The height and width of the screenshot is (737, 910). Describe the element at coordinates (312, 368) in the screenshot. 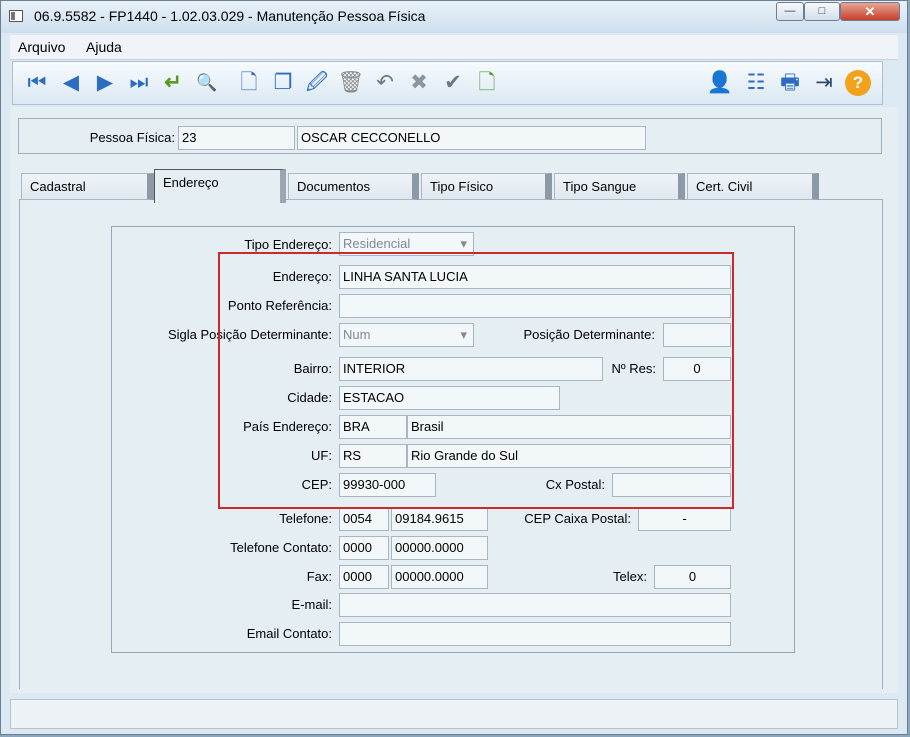

I see `bairro-label: Bairro:` at that location.